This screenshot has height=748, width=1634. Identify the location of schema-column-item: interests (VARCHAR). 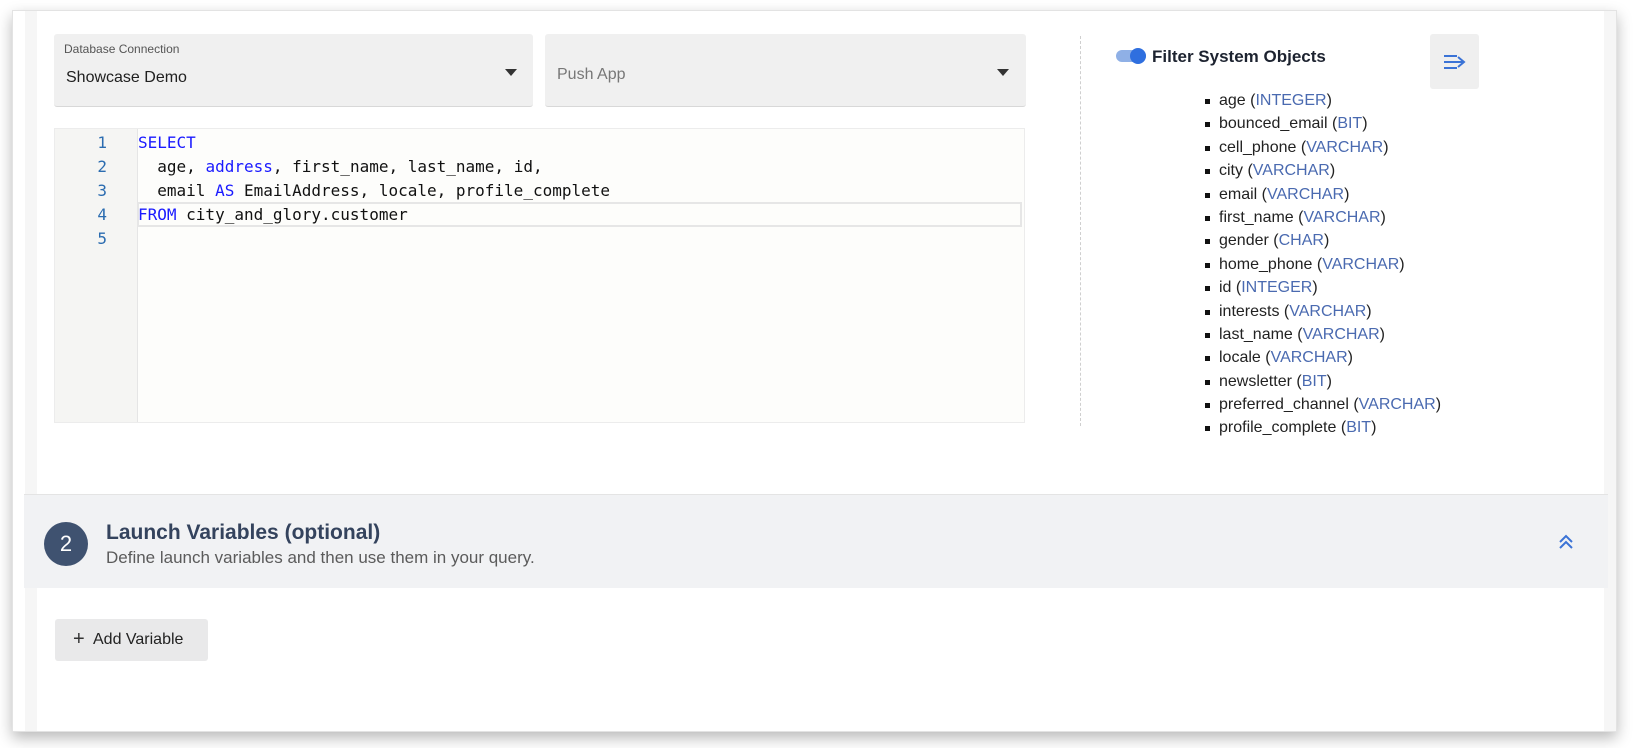
(1323, 311).